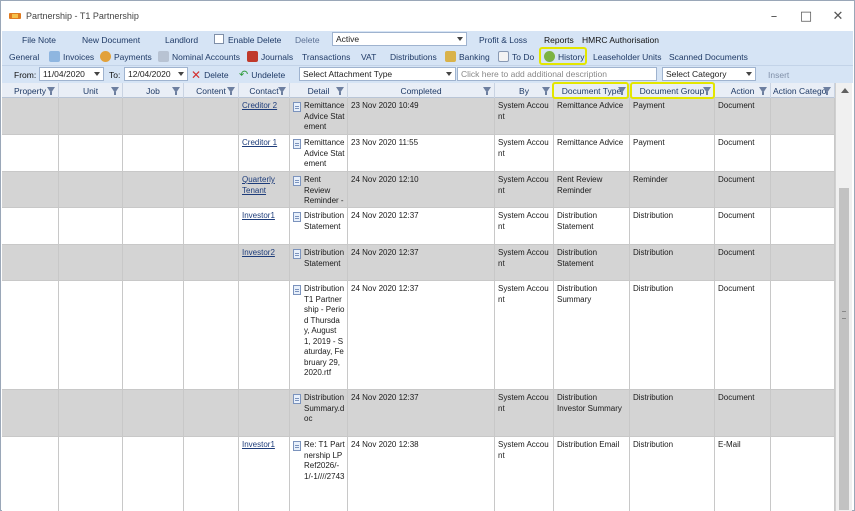 The width and height of the screenshot is (855, 511). Describe the element at coordinates (368, 57) in the screenshot. I see `tab-vat: VAT` at that location.